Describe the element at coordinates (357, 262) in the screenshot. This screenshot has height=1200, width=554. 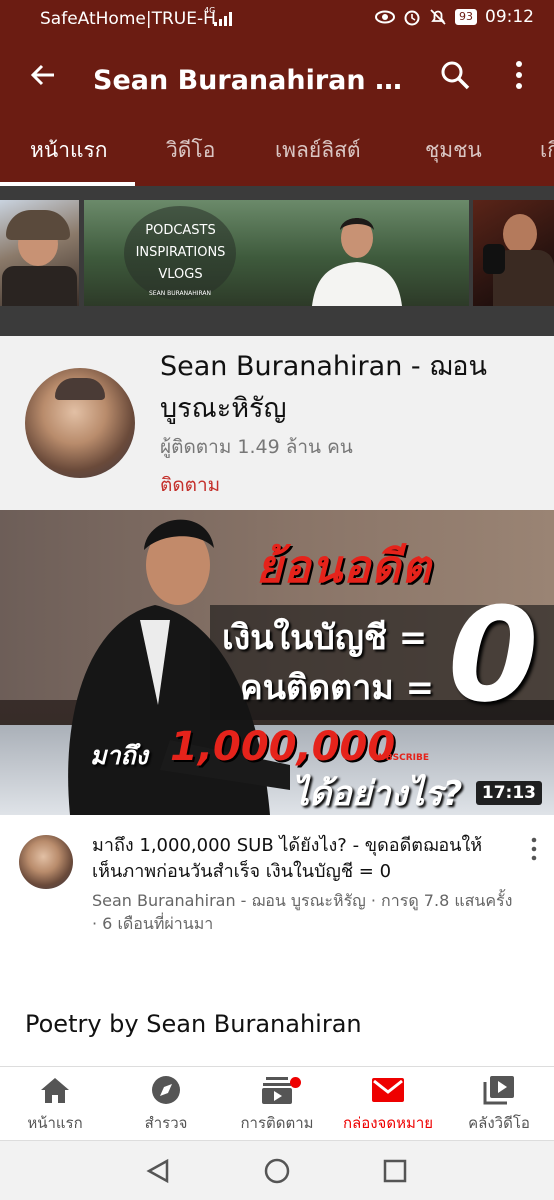
I see `banner-person` at that location.